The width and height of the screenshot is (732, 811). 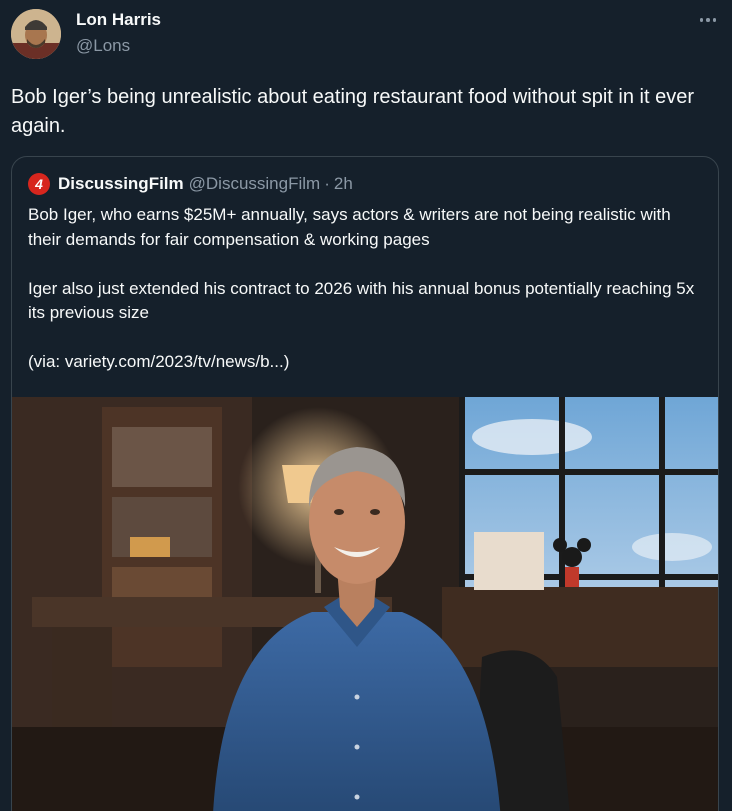 I want to click on author-avatar, so click(x=36, y=34).